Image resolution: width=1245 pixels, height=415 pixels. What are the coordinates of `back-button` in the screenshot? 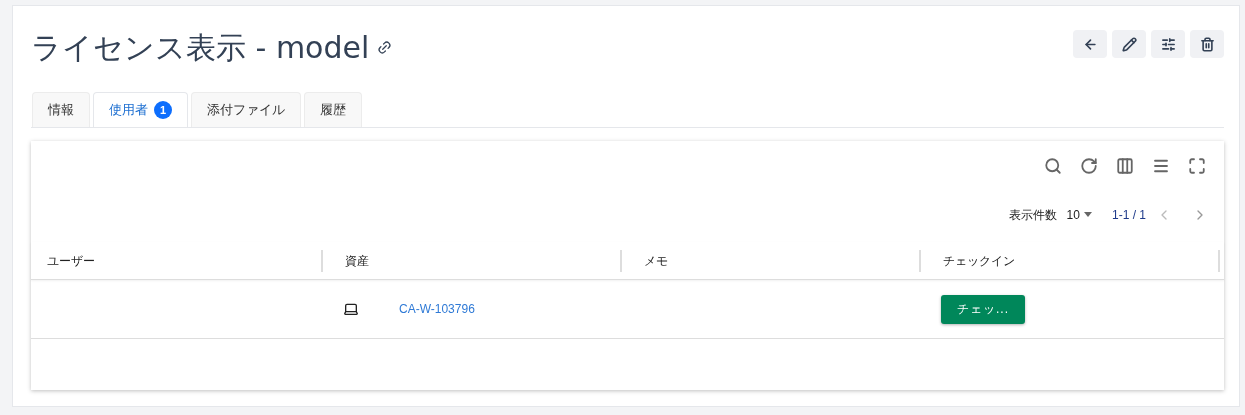 It's located at (1090, 44).